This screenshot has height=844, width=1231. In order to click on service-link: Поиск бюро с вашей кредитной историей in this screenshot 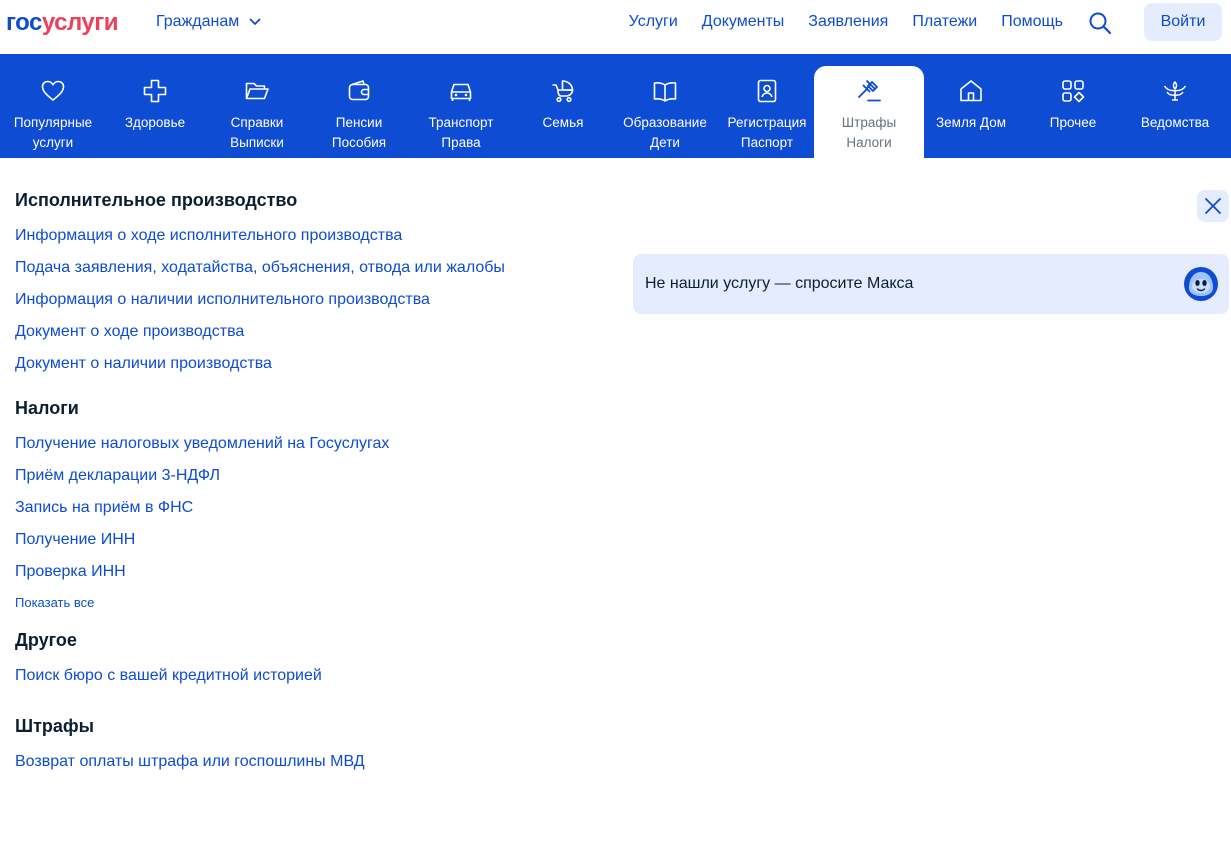, I will do `click(168, 675)`.